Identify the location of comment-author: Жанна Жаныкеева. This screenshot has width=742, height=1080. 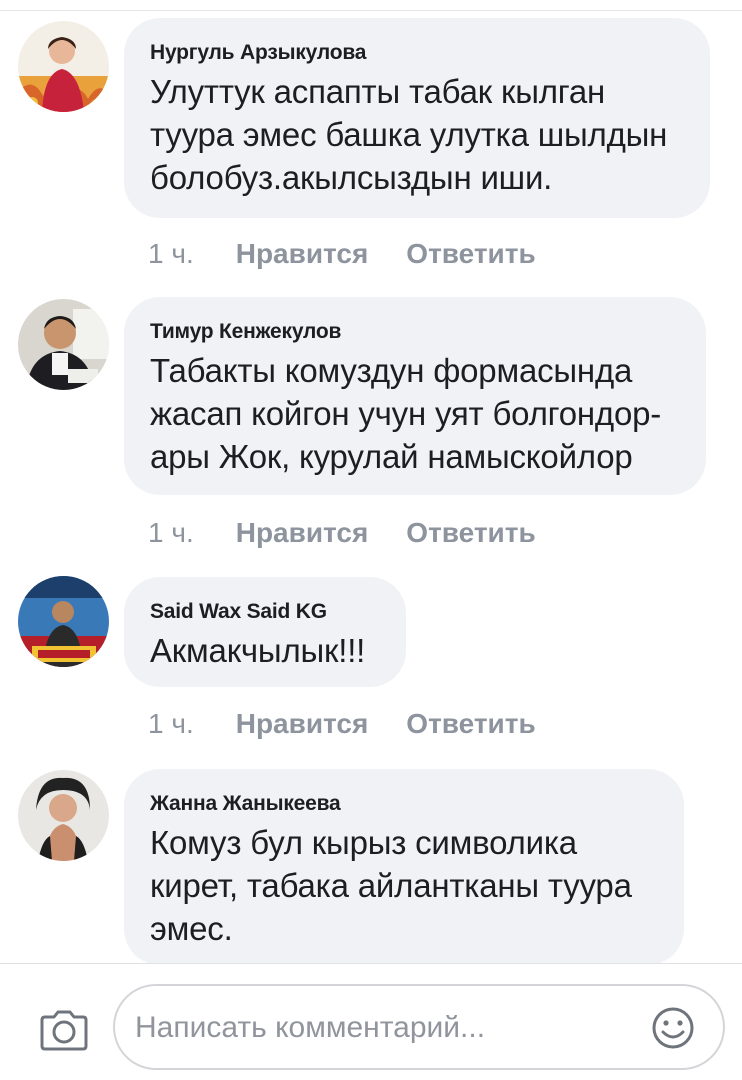
(403, 804).